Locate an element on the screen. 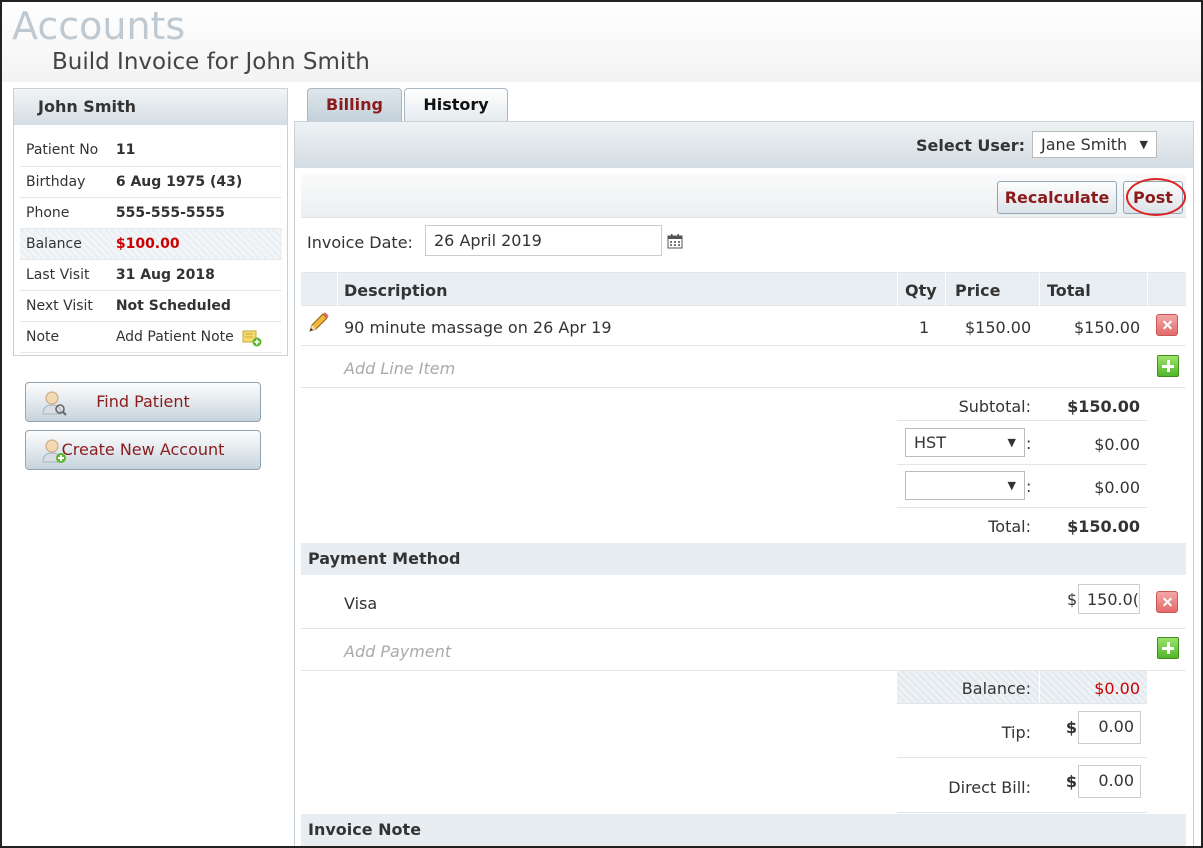  field-label: Phone is located at coordinates (65, 213).